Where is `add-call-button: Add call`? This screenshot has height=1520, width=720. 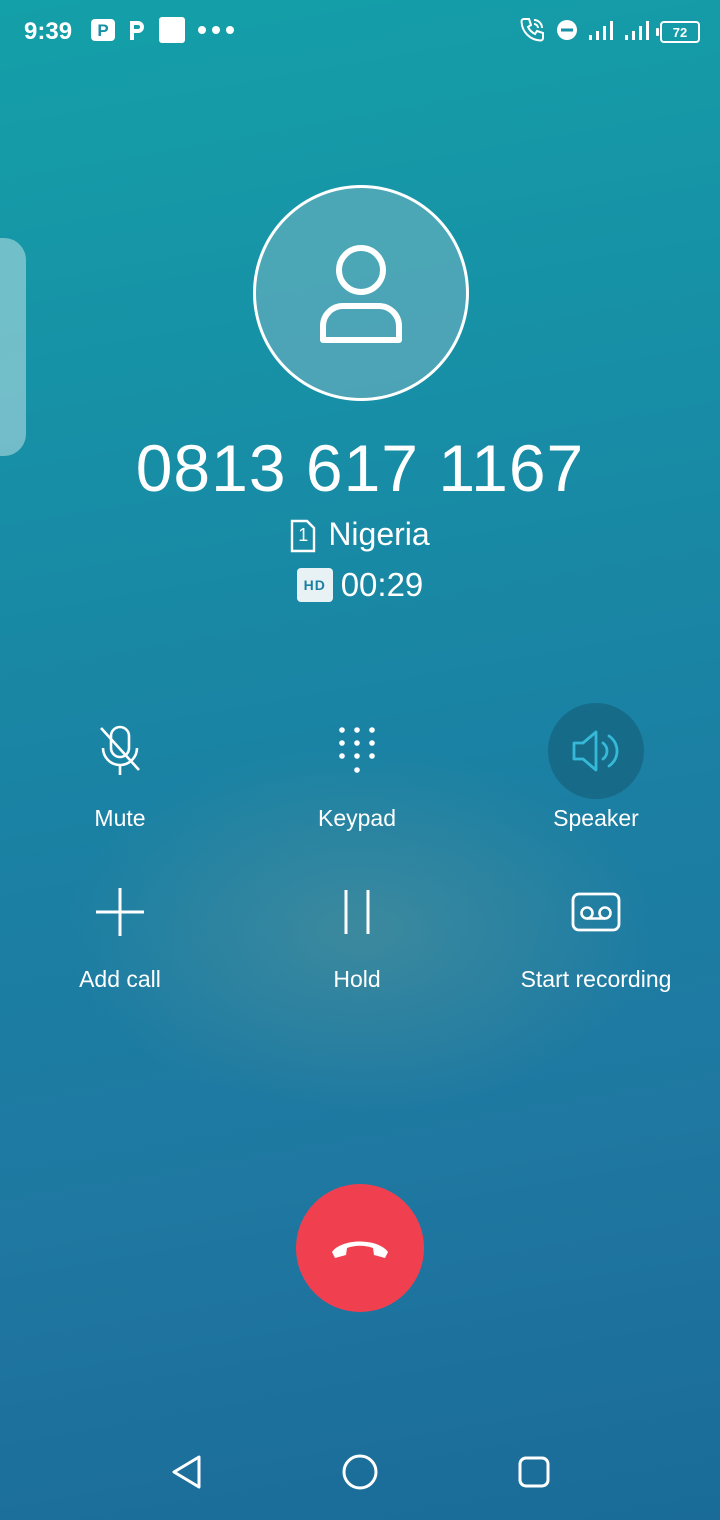
add-call-button: Add call is located at coordinates (120, 928).